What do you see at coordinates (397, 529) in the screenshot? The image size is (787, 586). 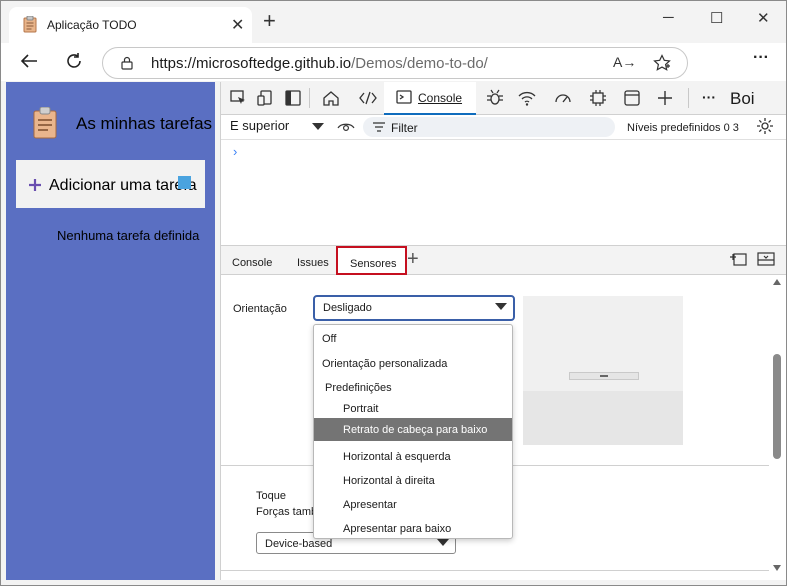 I see `option-display-down: Apresentar para baixo` at bounding box center [397, 529].